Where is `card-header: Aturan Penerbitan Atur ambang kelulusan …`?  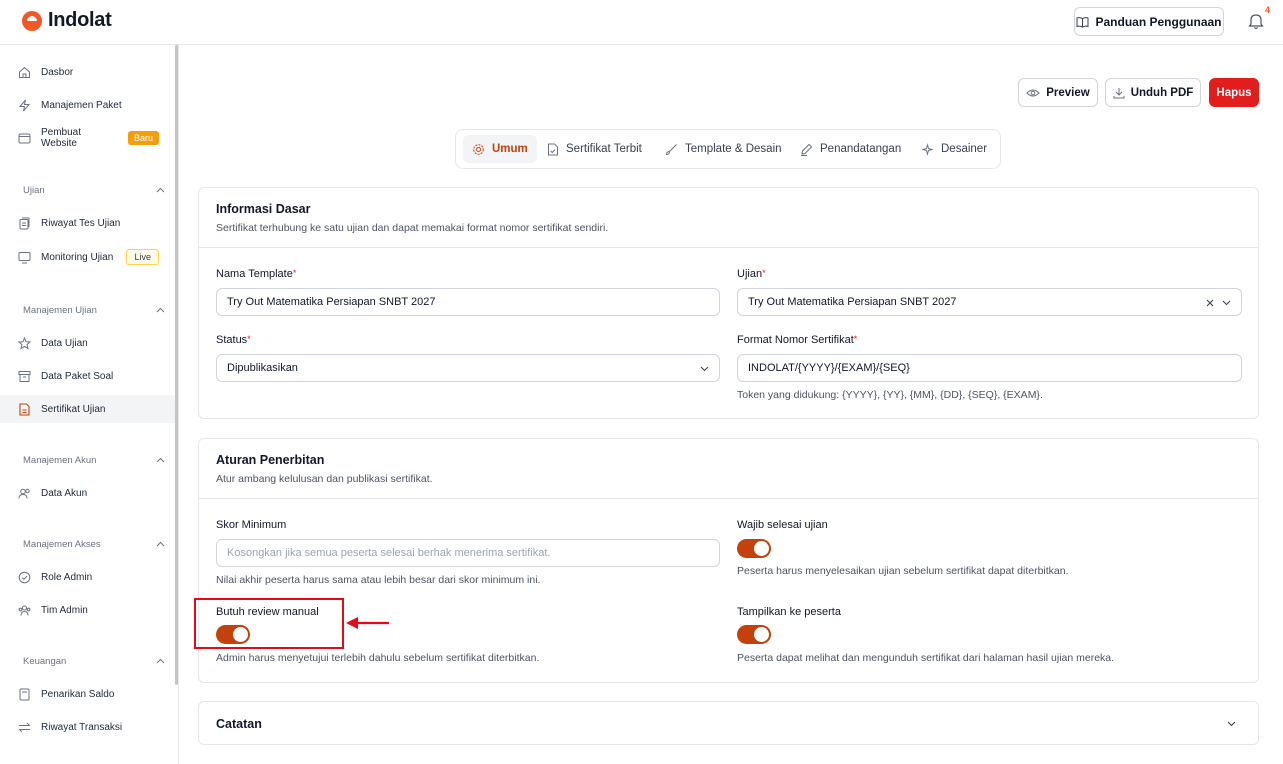 card-header: Aturan Penerbitan Atur ambang kelulusan … is located at coordinates (728, 469).